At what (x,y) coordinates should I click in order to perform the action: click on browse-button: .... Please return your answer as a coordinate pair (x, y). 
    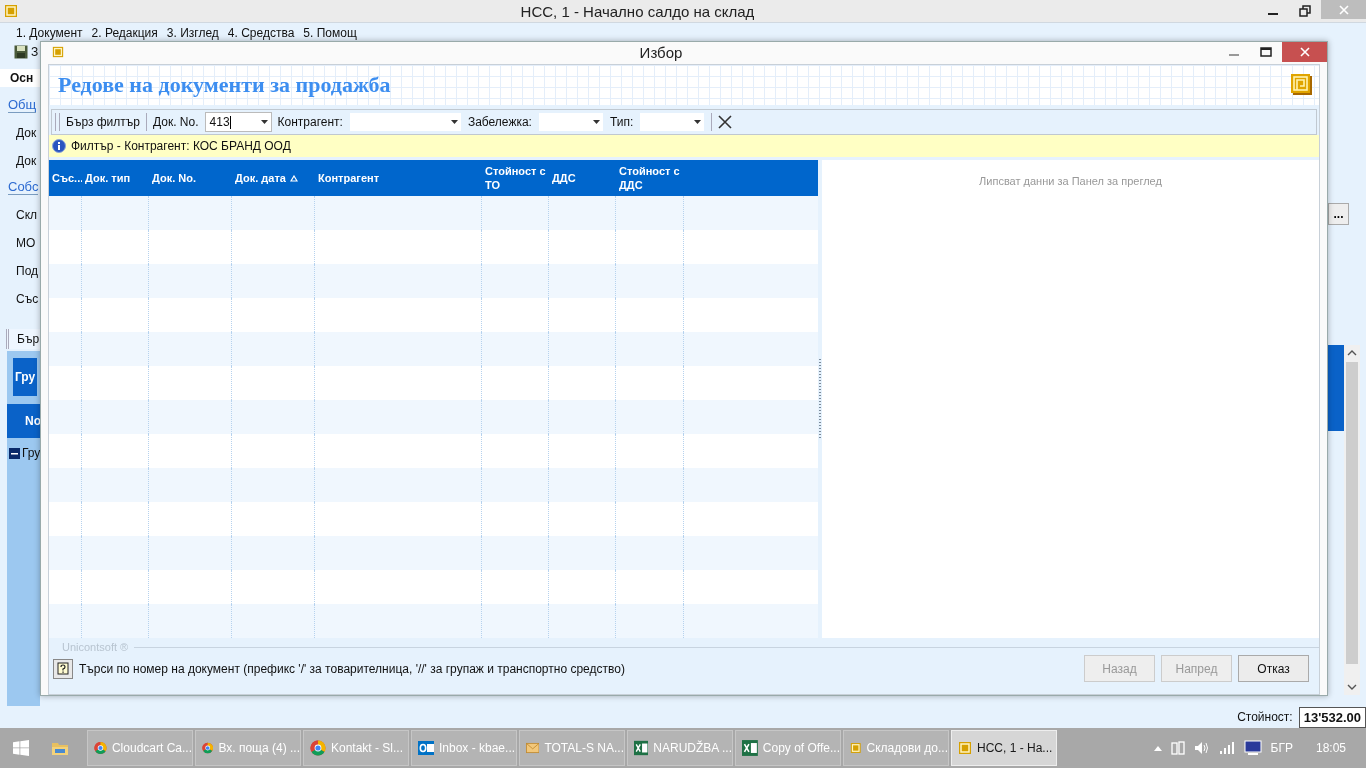
    Looking at the image, I should click on (1338, 214).